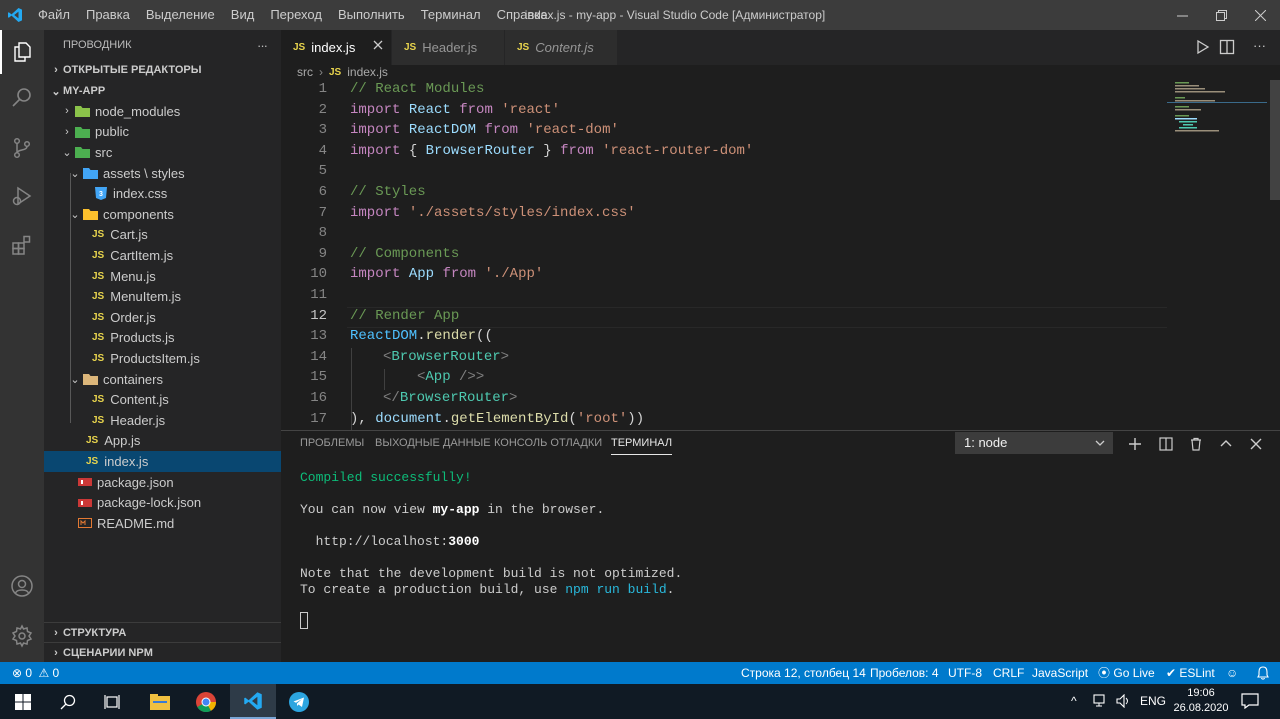 The image size is (1280, 719). I want to click on eslint-status: ✔ ESLint, so click(1190, 673).